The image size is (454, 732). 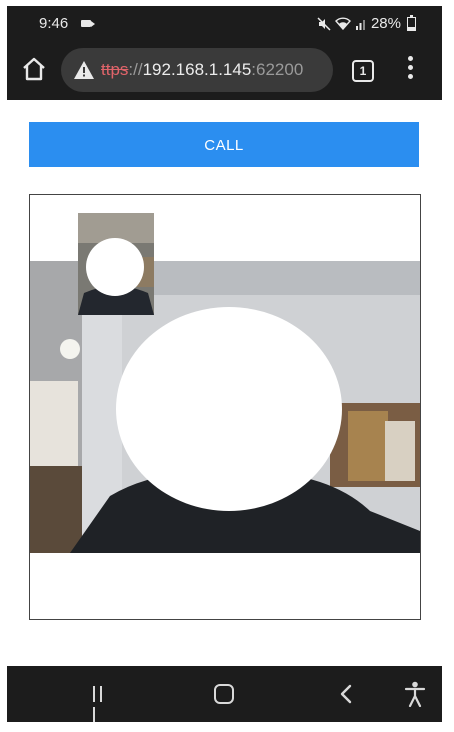 I want to click on status-time: 9:46, so click(x=54, y=23).